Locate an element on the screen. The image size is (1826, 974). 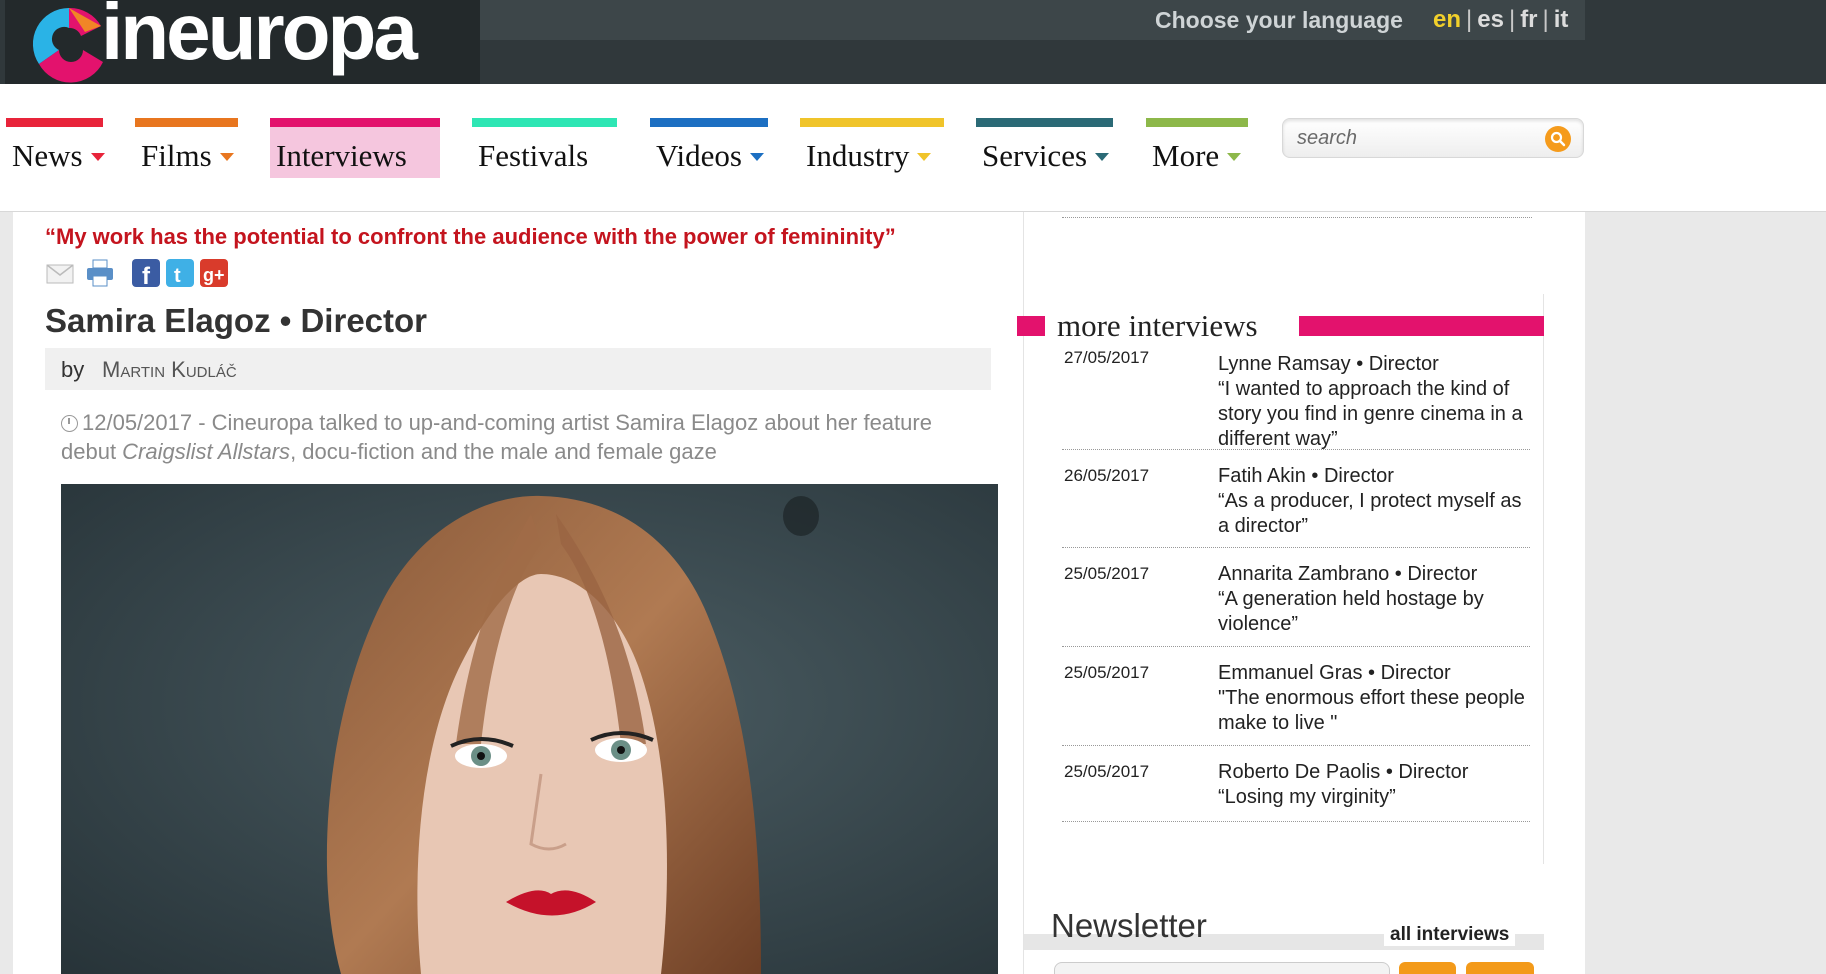
email-icon is located at coordinates (60, 273).